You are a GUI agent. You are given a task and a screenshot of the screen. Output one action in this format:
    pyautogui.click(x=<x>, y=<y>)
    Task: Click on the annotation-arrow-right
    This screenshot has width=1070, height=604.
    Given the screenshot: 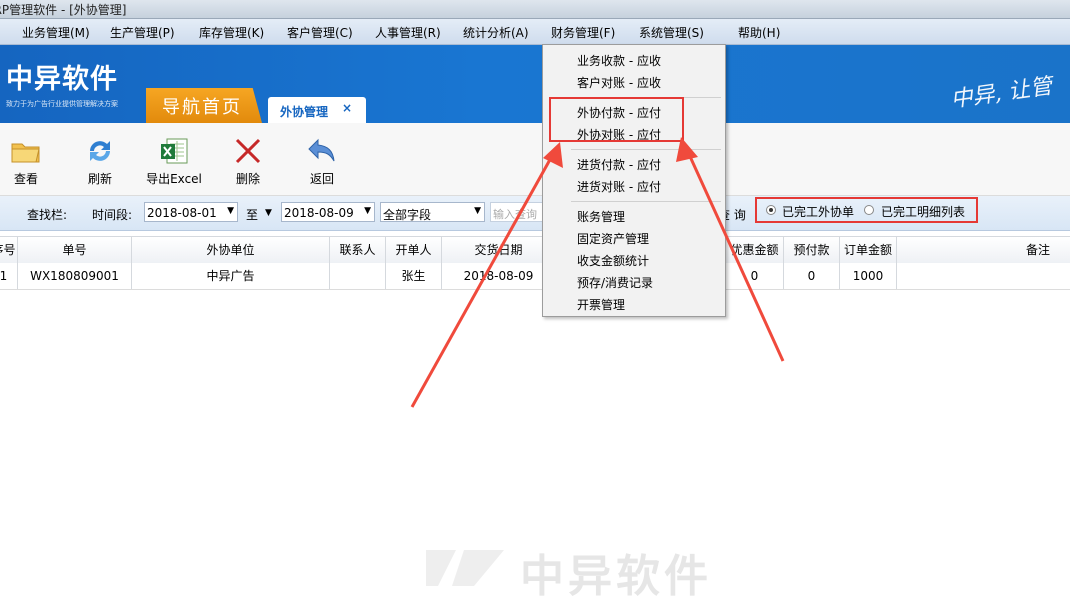 What is the action you would take?
    pyautogui.click(x=735, y=256)
    